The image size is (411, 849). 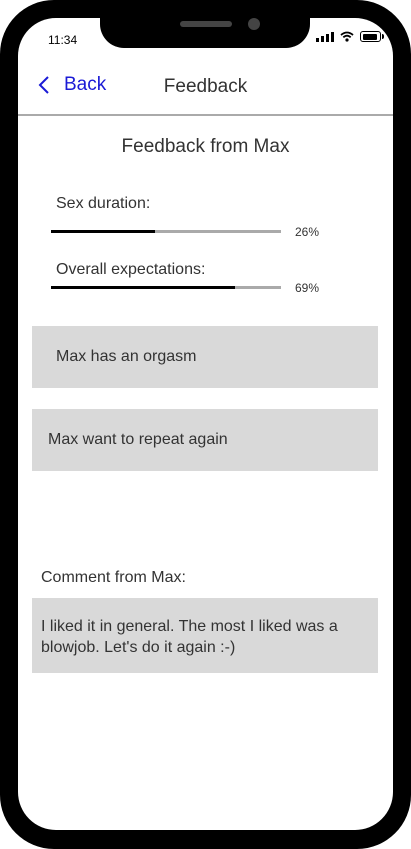 What do you see at coordinates (372, 36) in the screenshot?
I see `battery-icon` at bounding box center [372, 36].